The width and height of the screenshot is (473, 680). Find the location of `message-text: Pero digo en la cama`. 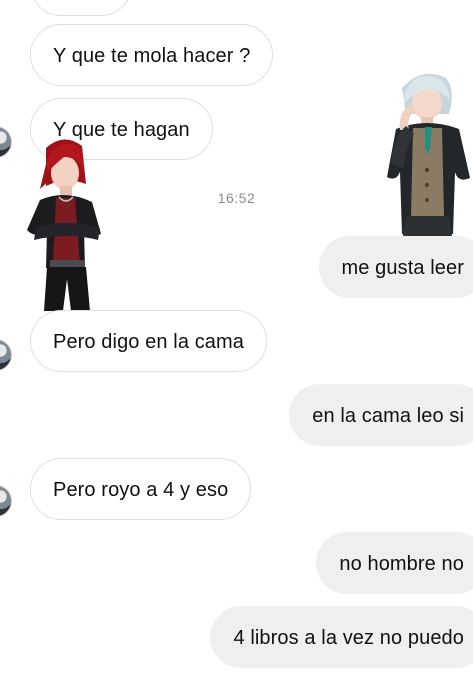

message-text: Pero digo en la cama is located at coordinates (149, 342).